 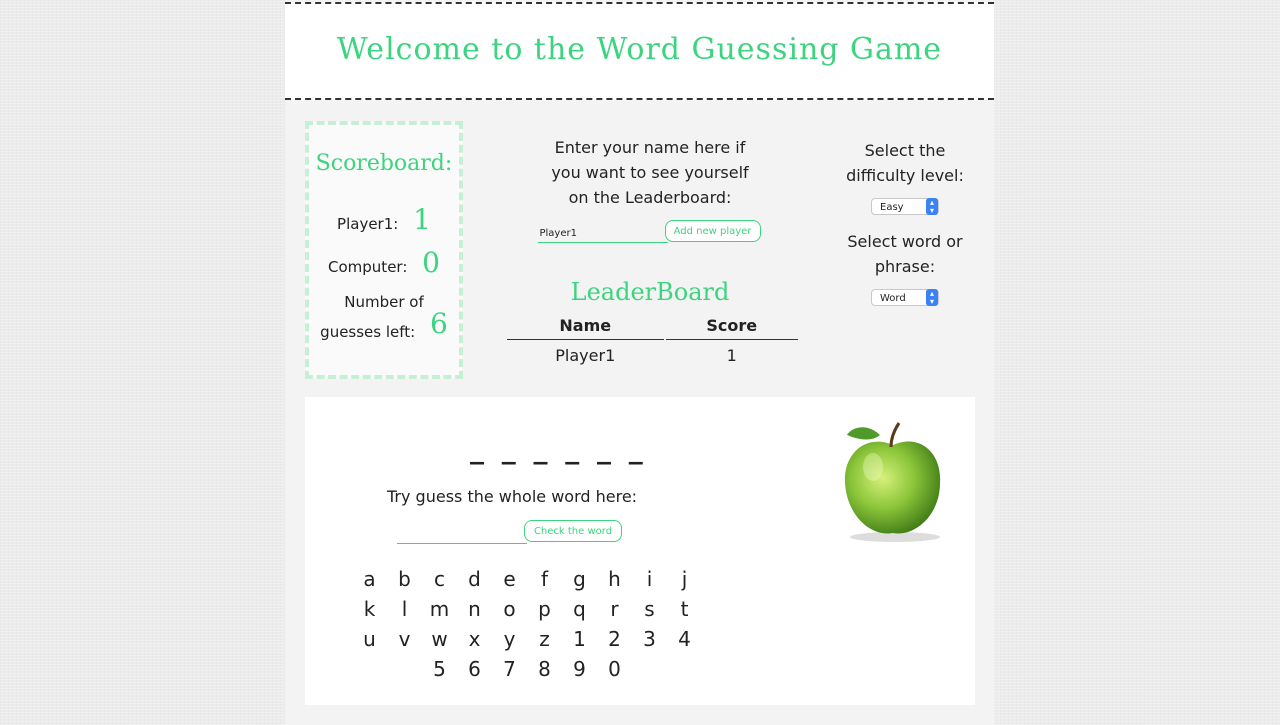 What do you see at coordinates (905, 206) in the screenshot?
I see `difficulty-select: Easy ▴ ▾` at bounding box center [905, 206].